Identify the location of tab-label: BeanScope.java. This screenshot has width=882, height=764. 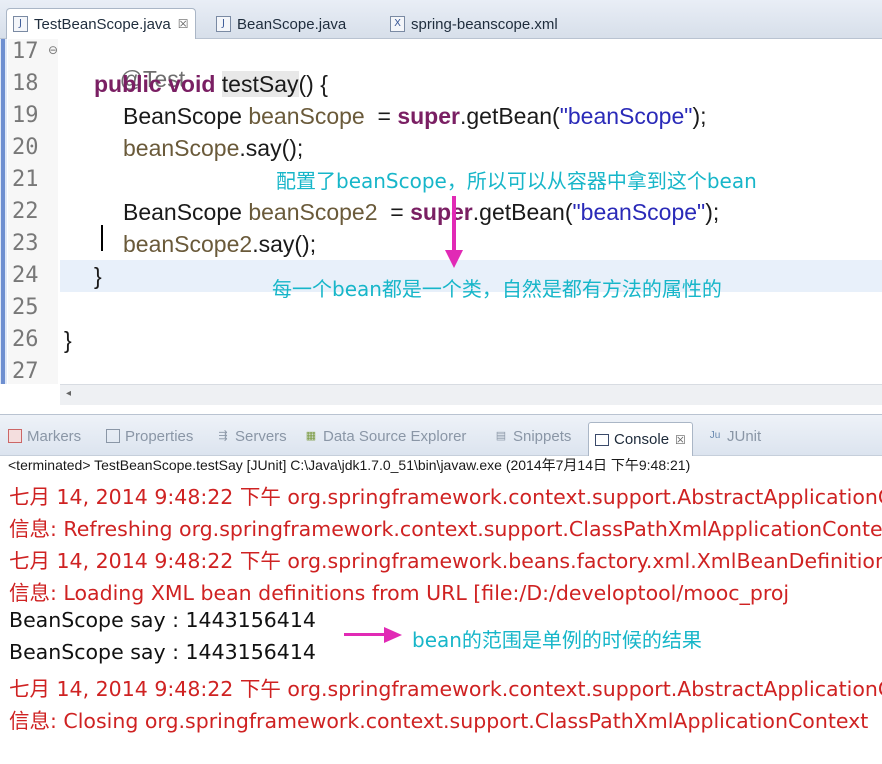
(292, 24).